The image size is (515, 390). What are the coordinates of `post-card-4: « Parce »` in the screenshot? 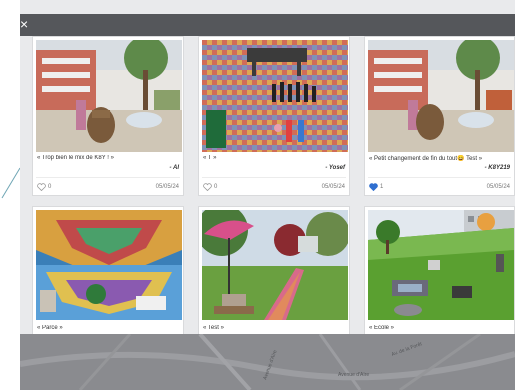 It's located at (108, 271).